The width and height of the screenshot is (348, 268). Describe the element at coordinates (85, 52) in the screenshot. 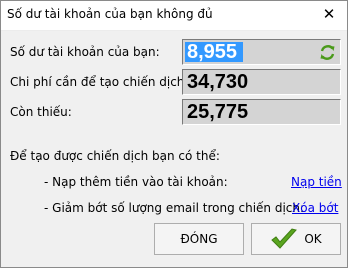

I see `balance-label: Số dư tài khoản của bạn:` at that location.